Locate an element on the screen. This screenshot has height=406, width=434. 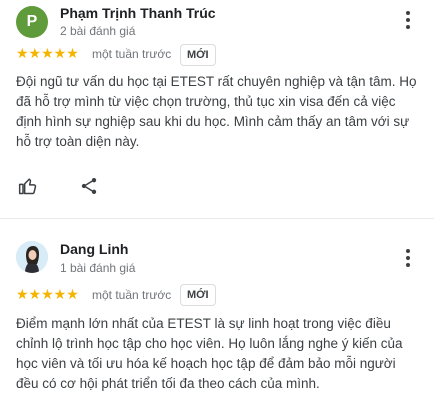
share-icon is located at coordinates (89, 186).